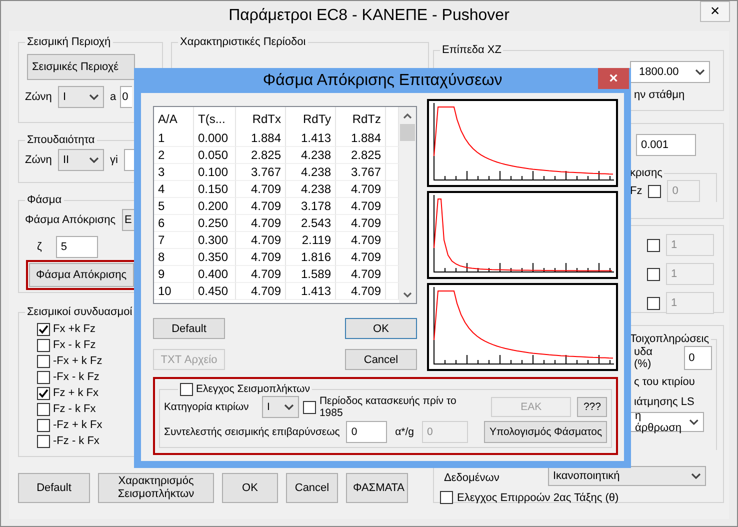 Image resolution: width=738 pixels, height=527 pixels. I want to click on dropdown: Ικανοποιητική, so click(627, 476).